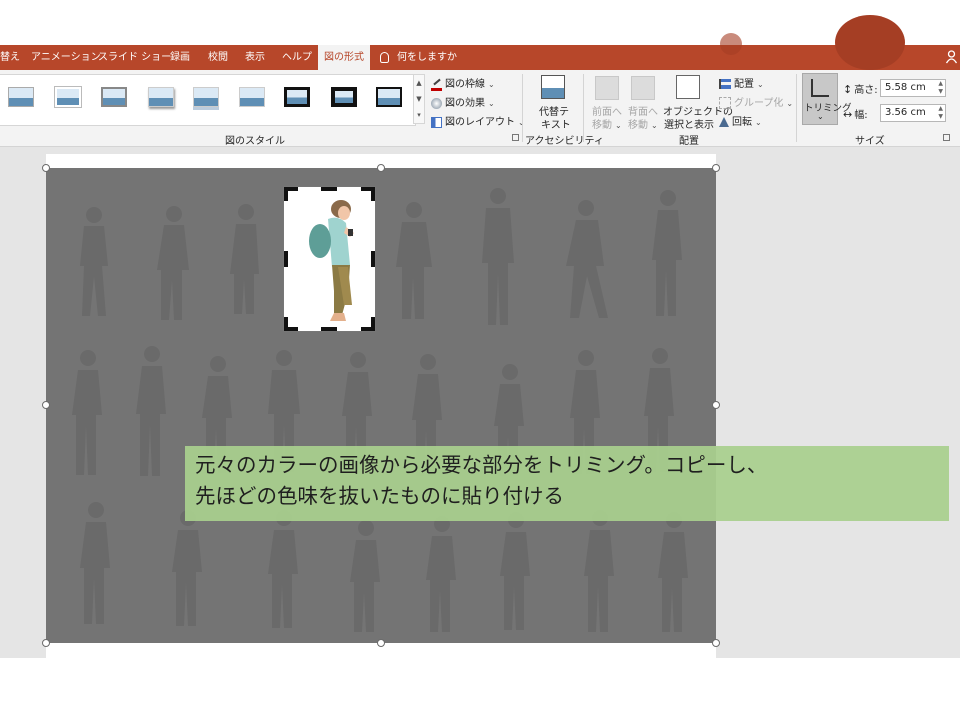 The width and height of the screenshot is (960, 720). What do you see at coordinates (607, 123) in the screenshot?
I see `bring-forward-line2: 移動 ⌄` at bounding box center [607, 123].